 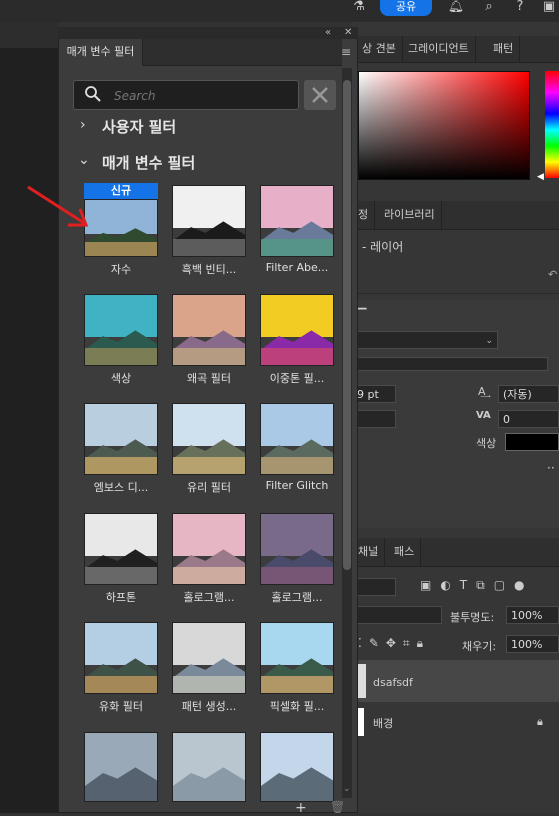 What do you see at coordinates (346, 52) in the screenshot?
I see `panel-menu-icon: ≡` at bounding box center [346, 52].